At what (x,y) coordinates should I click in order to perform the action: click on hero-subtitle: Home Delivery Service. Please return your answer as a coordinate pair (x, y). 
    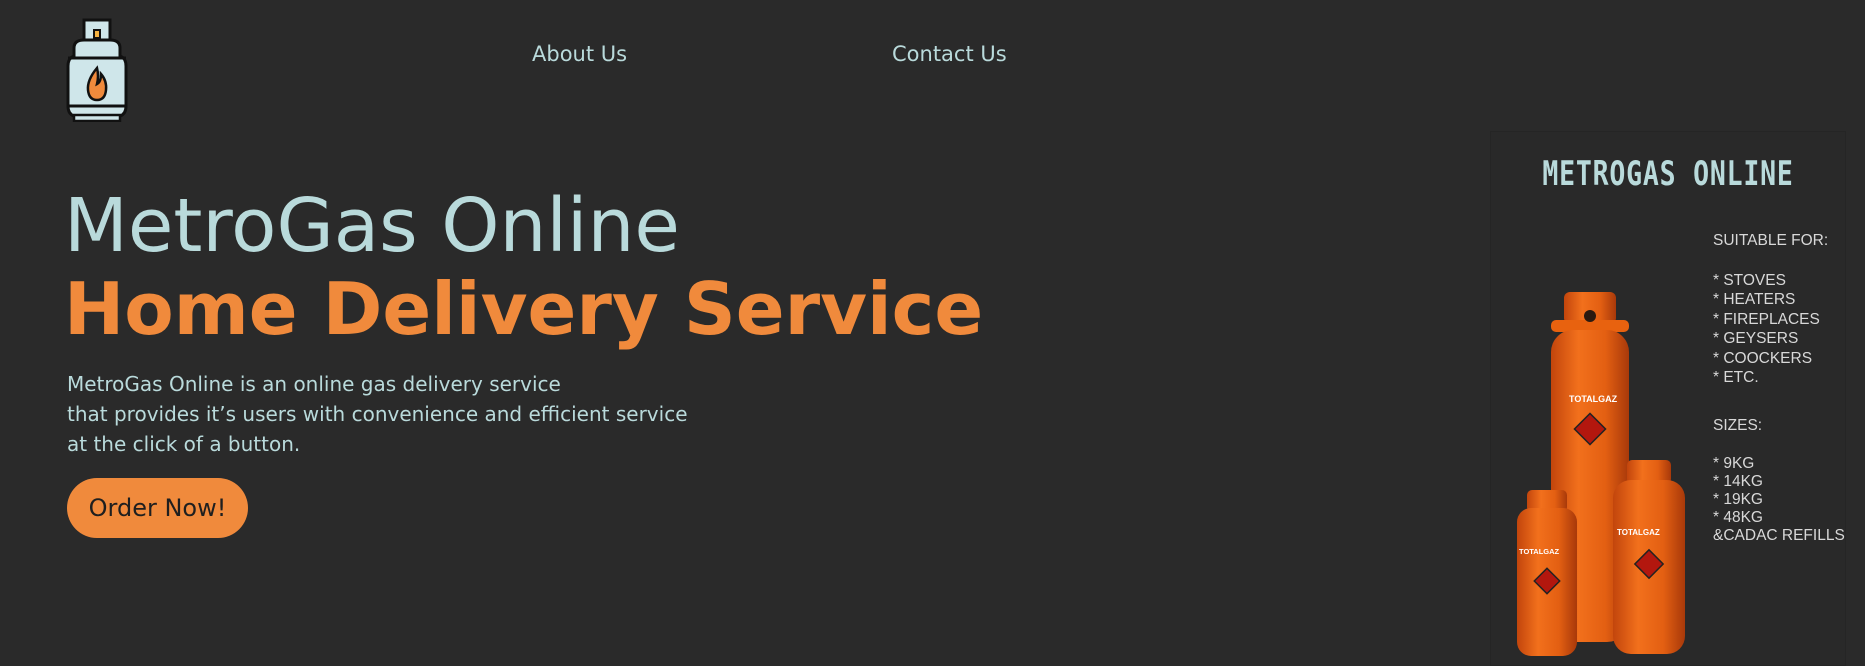
    Looking at the image, I should click on (524, 309).